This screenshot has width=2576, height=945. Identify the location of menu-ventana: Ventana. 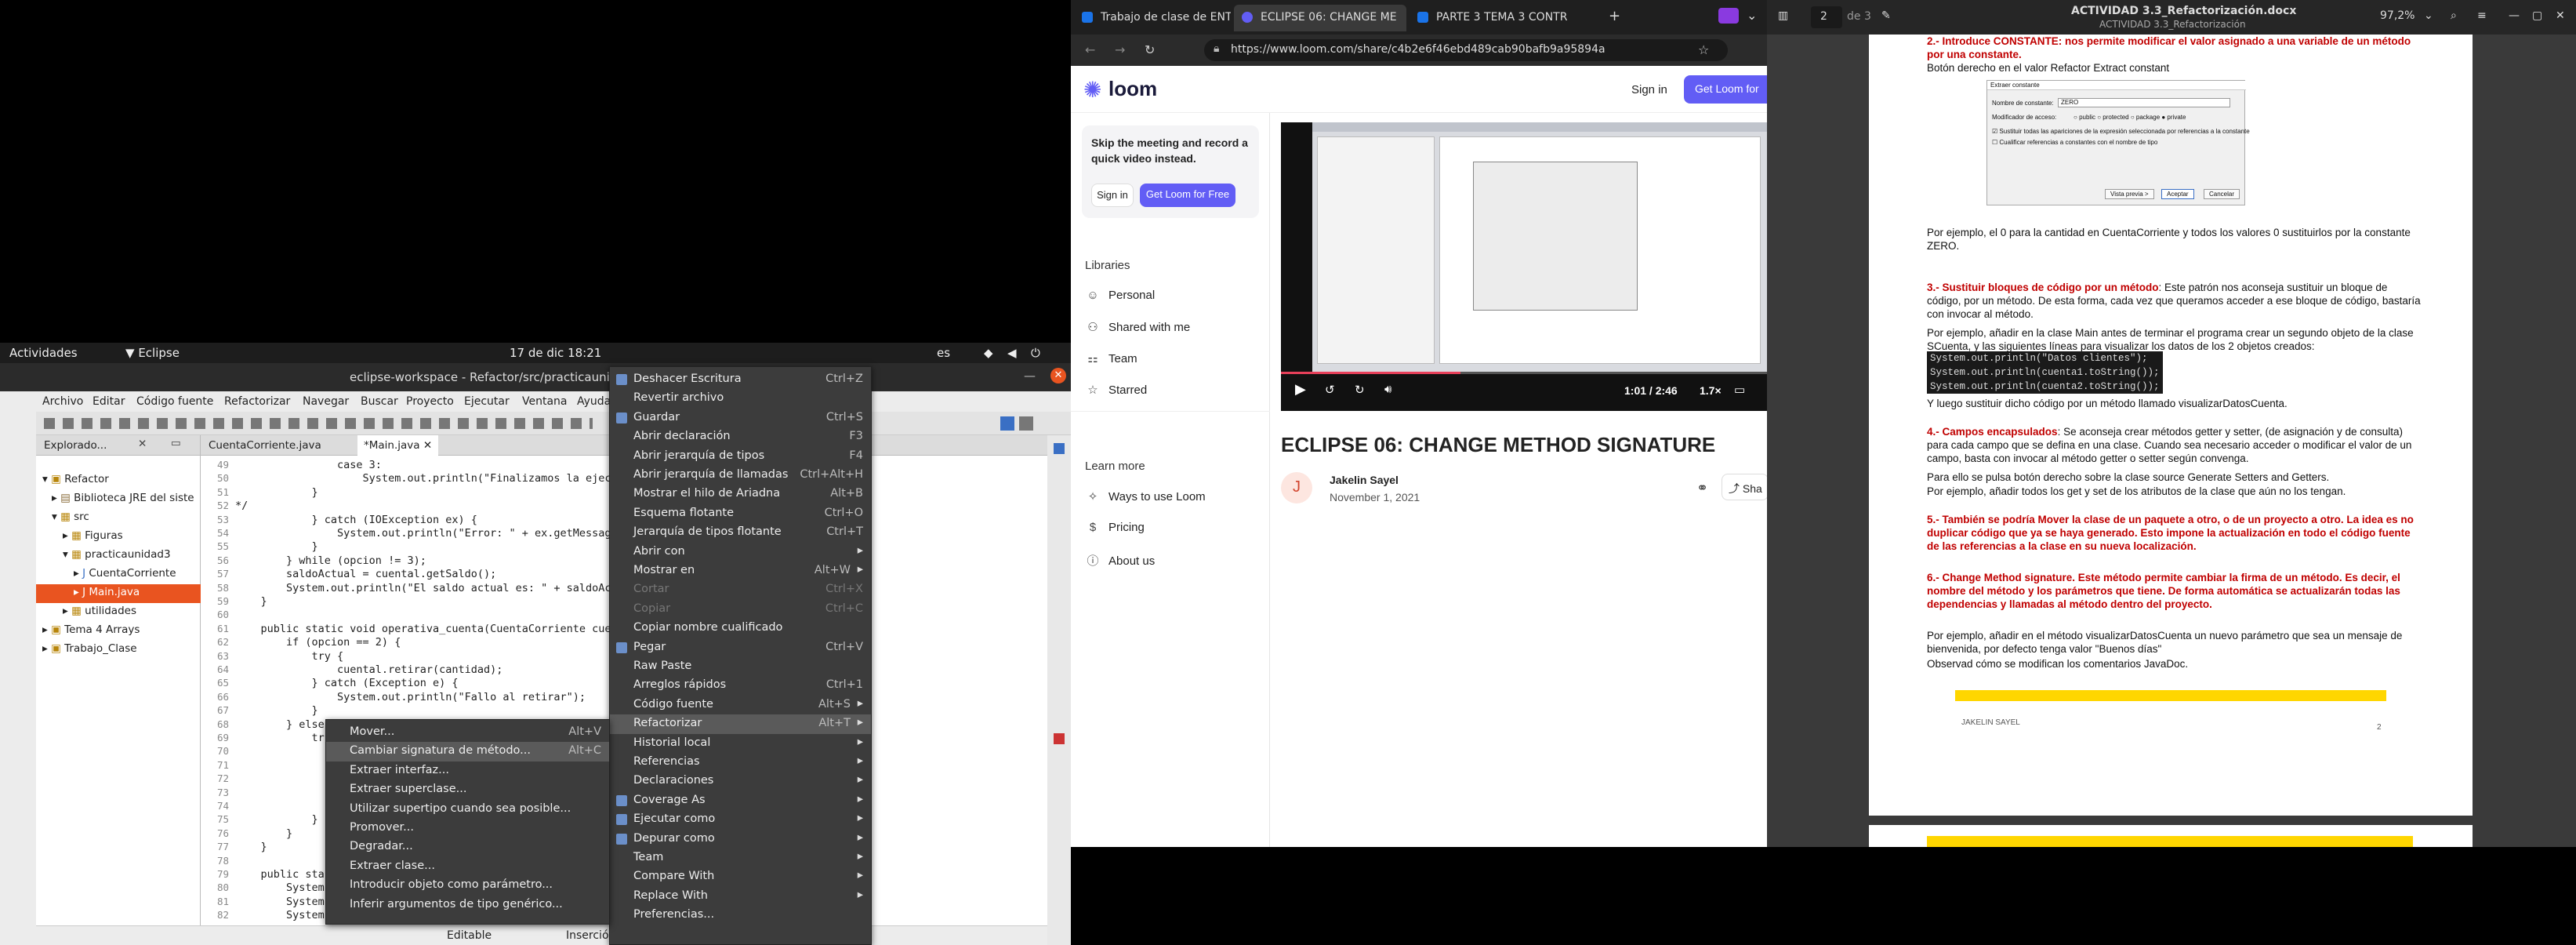
(545, 401).